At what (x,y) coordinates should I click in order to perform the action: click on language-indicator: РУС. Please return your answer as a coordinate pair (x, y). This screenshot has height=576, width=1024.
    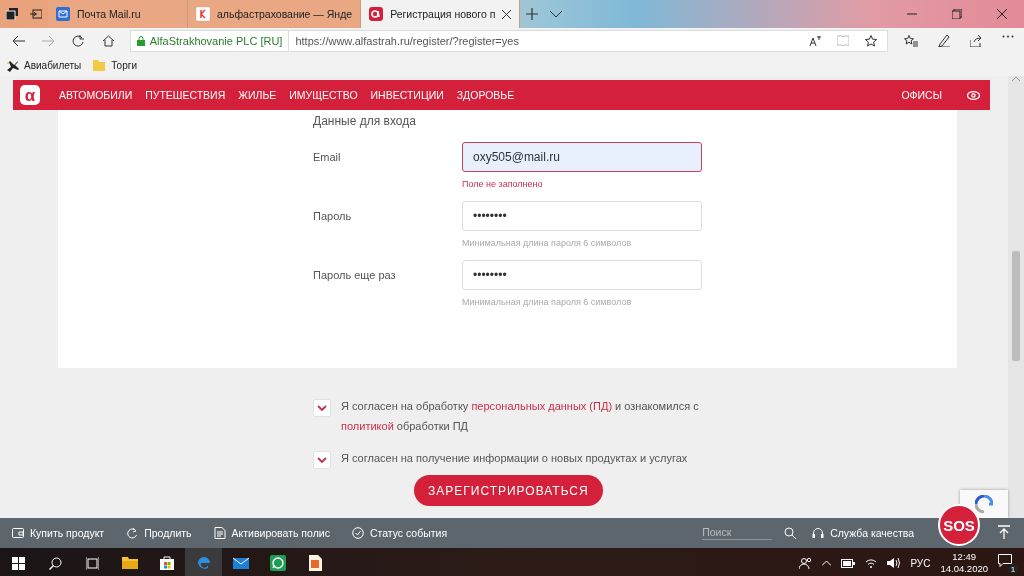
    Looking at the image, I should click on (920, 563).